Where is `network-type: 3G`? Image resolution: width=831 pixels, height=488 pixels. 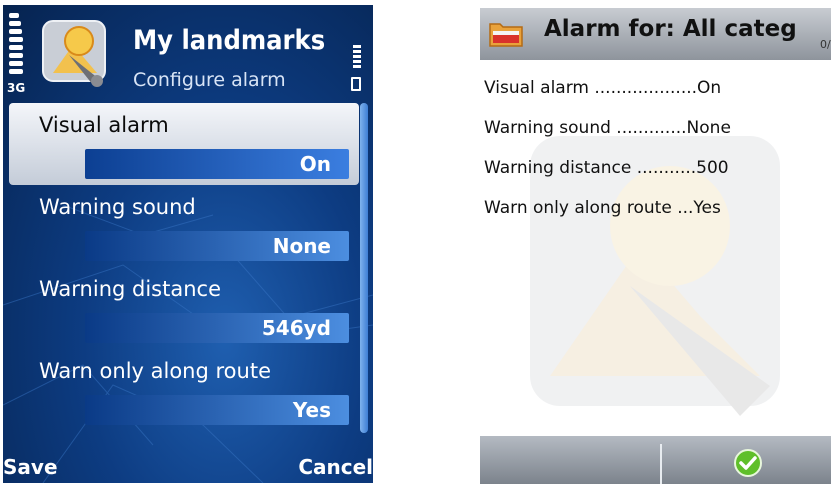 network-type: 3G is located at coordinates (16, 88).